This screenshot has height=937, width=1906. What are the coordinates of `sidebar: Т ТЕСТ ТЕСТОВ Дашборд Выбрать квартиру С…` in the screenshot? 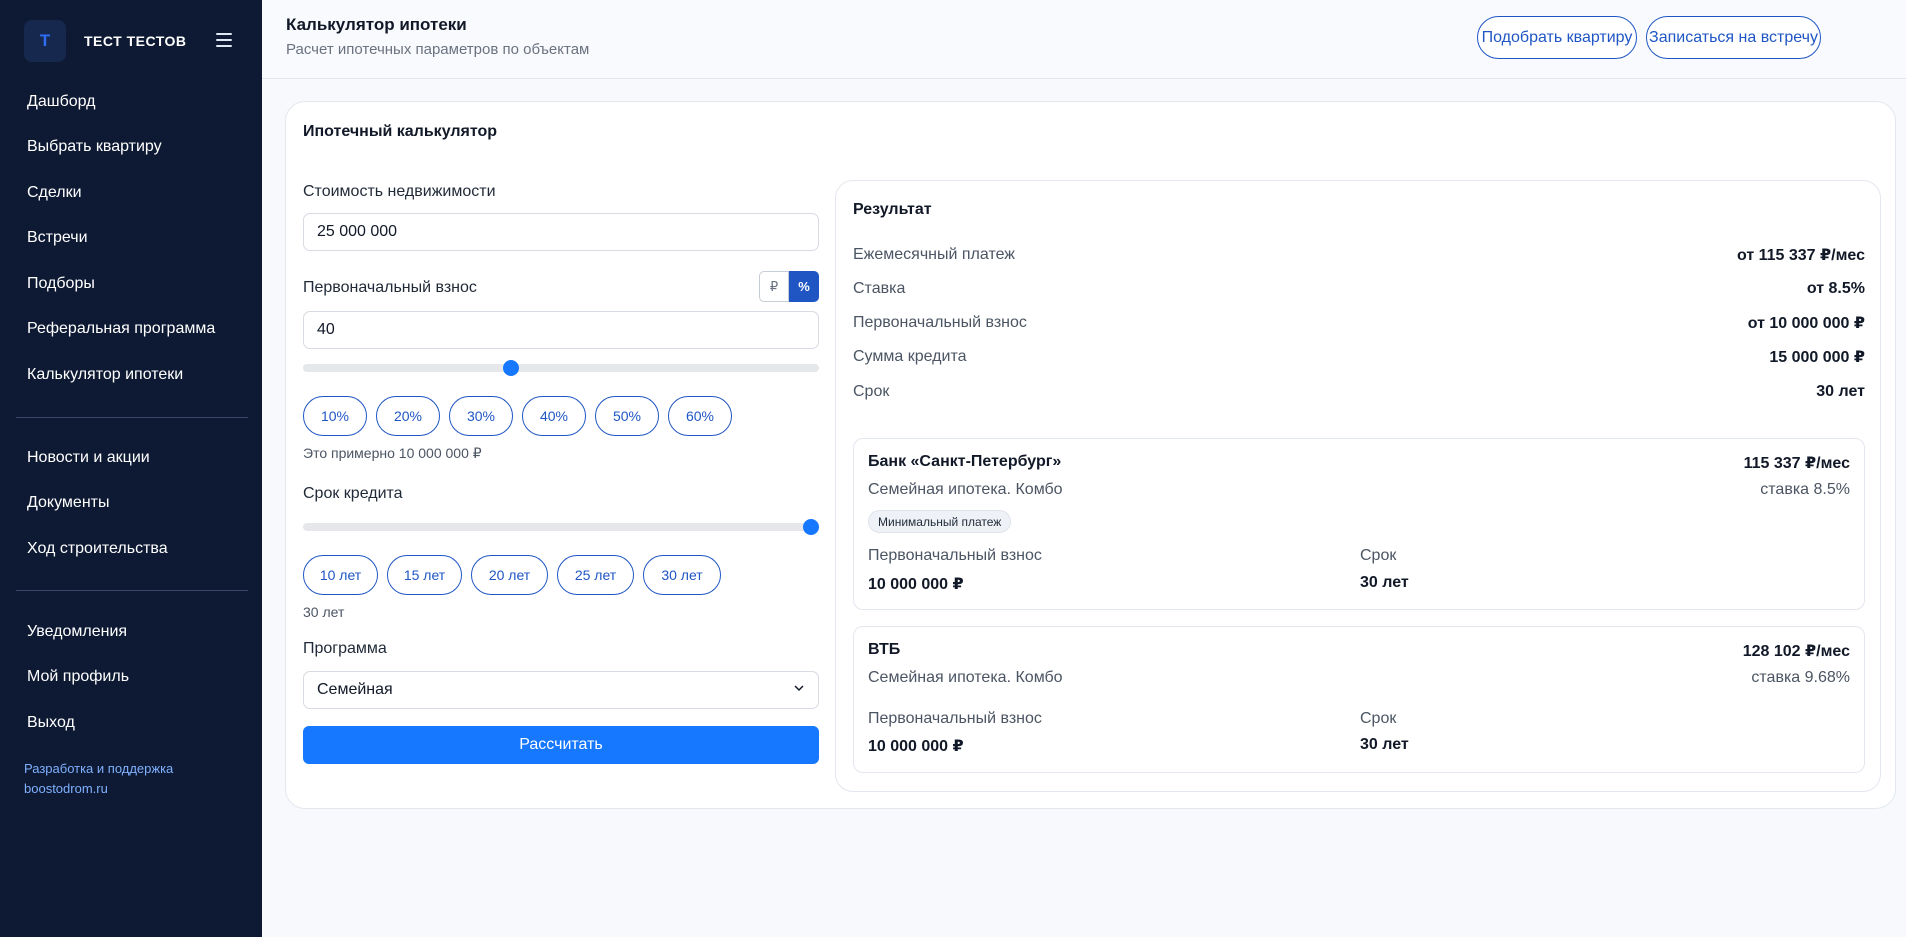 It's located at (131, 468).